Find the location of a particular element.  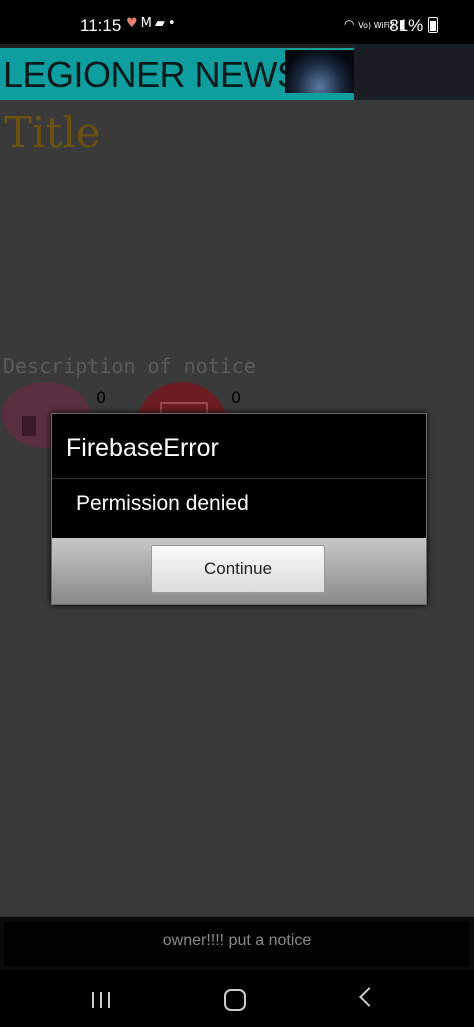

back-icon is located at coordinates (369, 997).